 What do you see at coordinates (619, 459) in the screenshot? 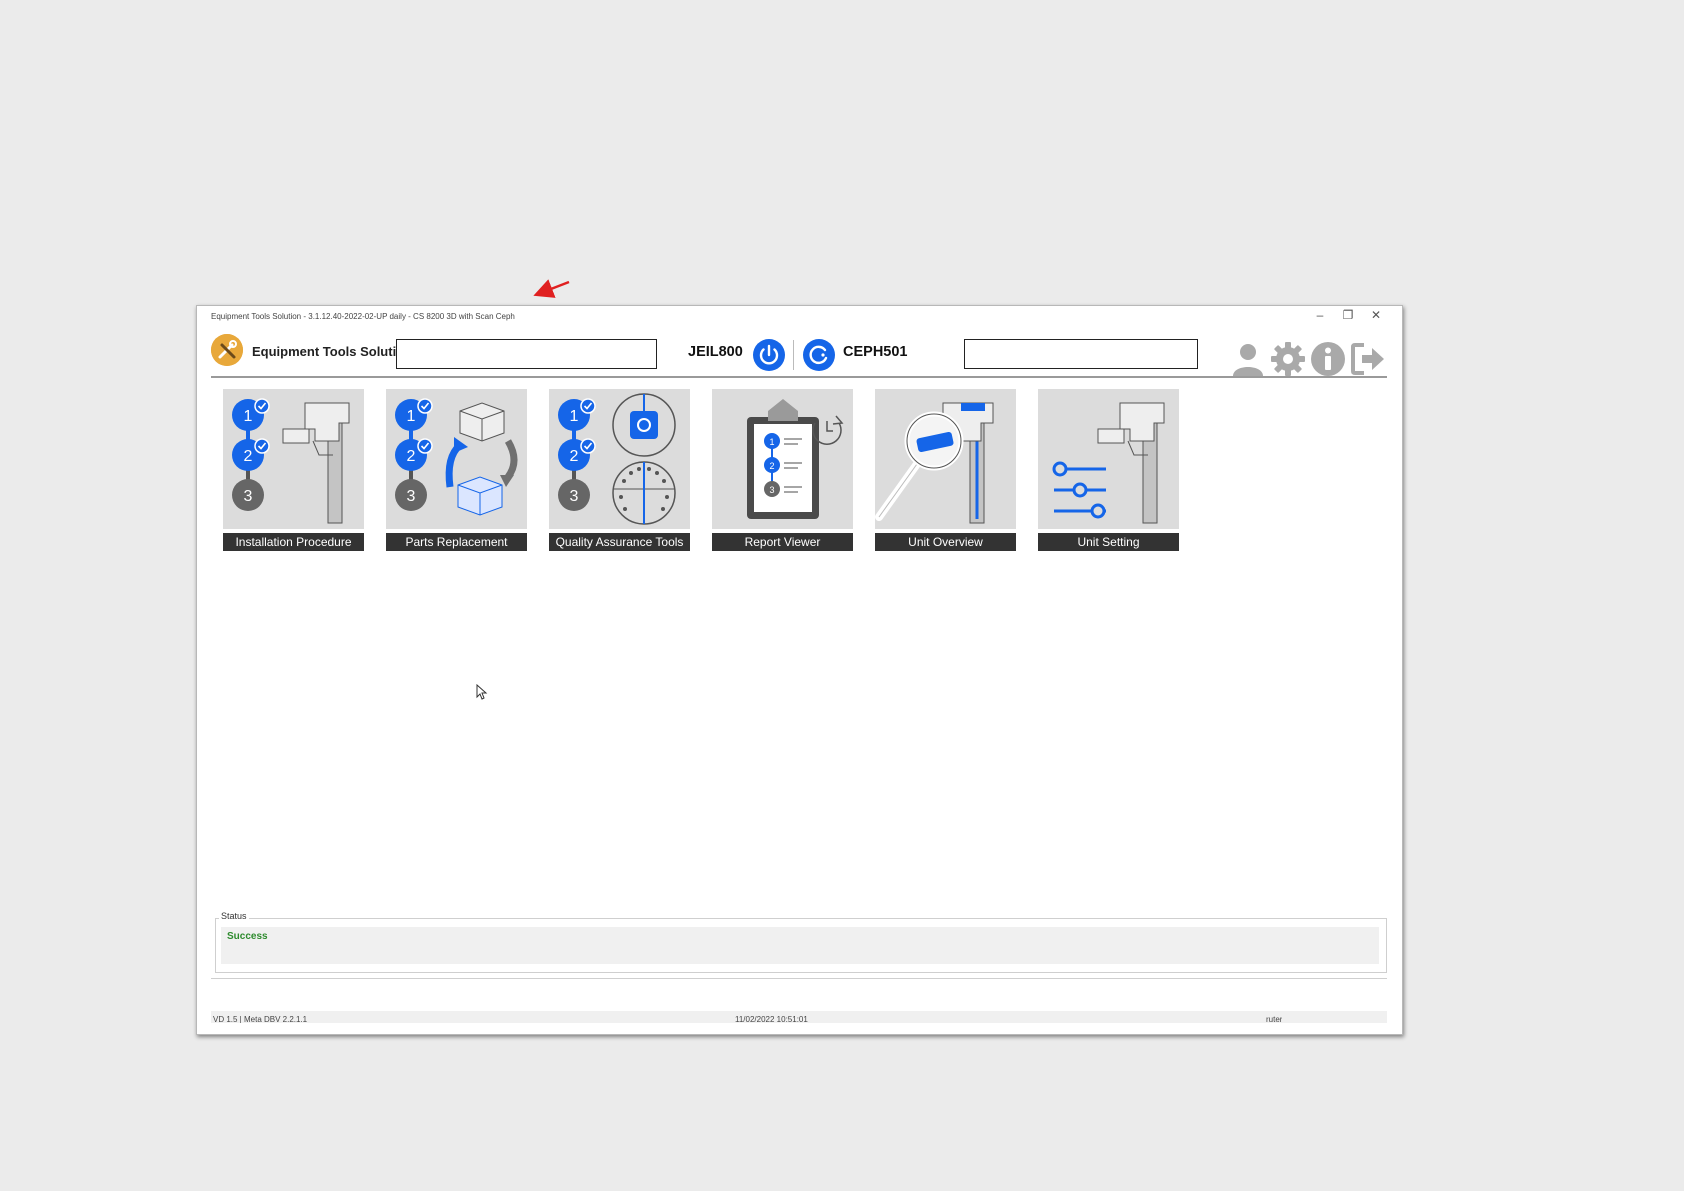
I see `quality-assurance-icon: 1 2 3` at bounding box center [619, 459].